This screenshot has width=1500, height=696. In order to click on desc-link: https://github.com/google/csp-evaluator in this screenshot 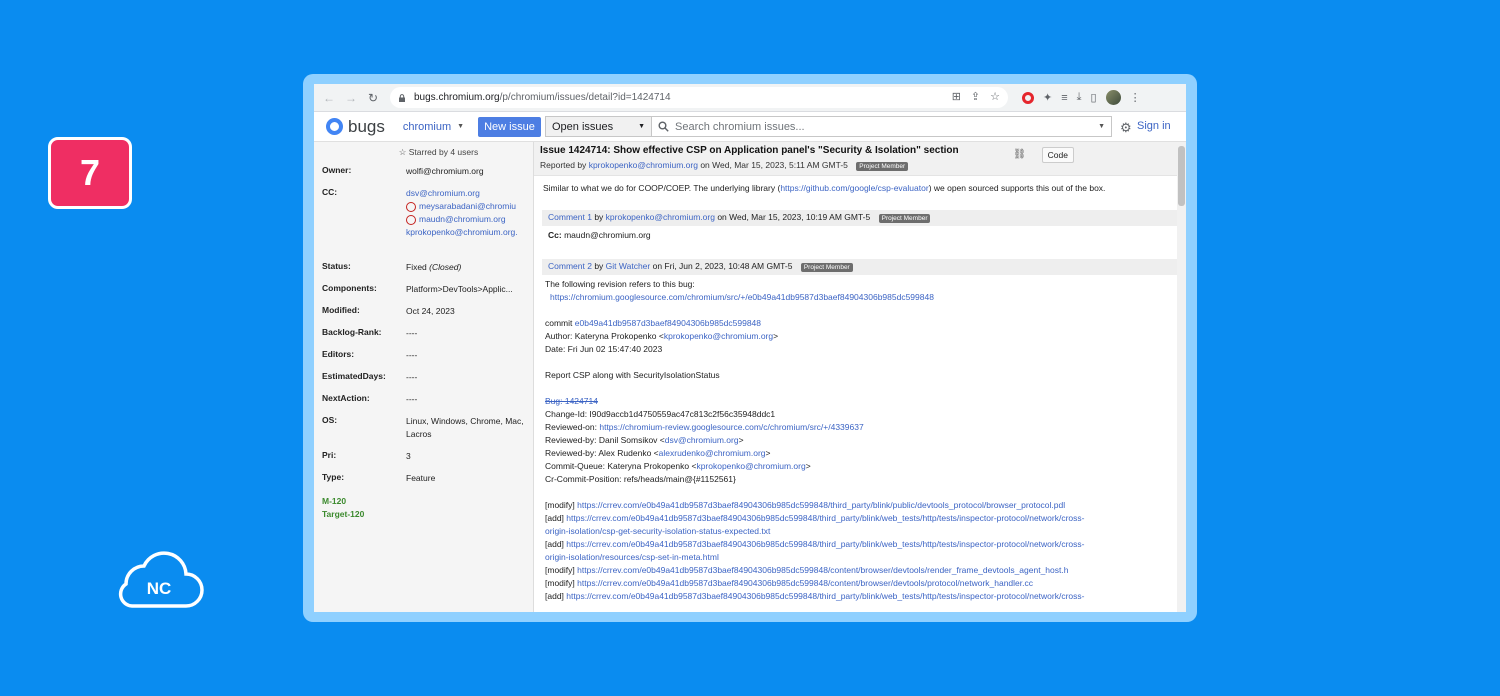, I will do `click(854, 188)`.